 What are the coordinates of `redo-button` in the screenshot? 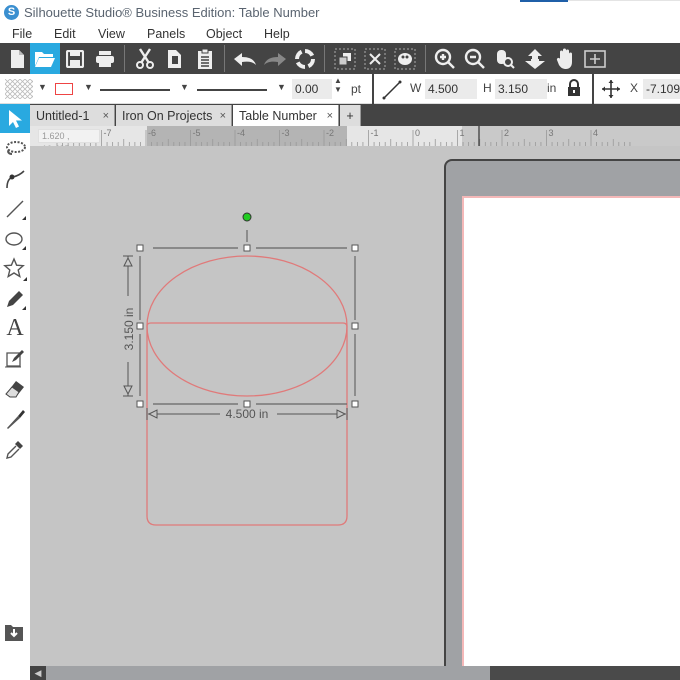 It's located at (275, 58).